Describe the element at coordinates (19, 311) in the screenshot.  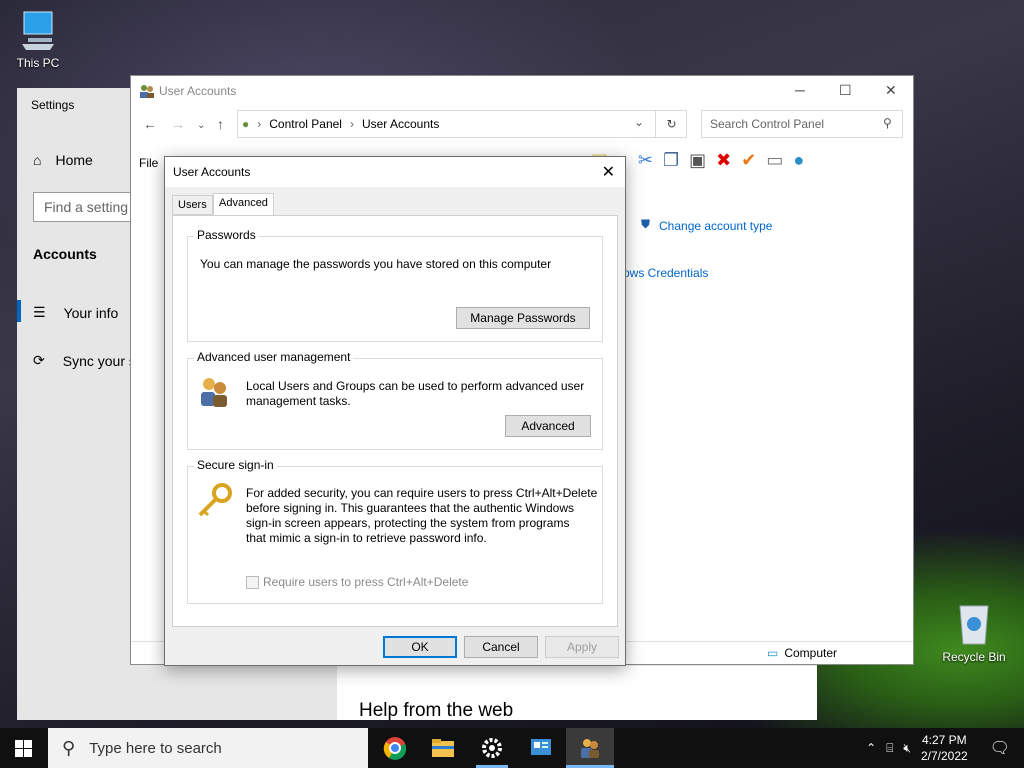
I see `nav-selection-indicator` at that location.